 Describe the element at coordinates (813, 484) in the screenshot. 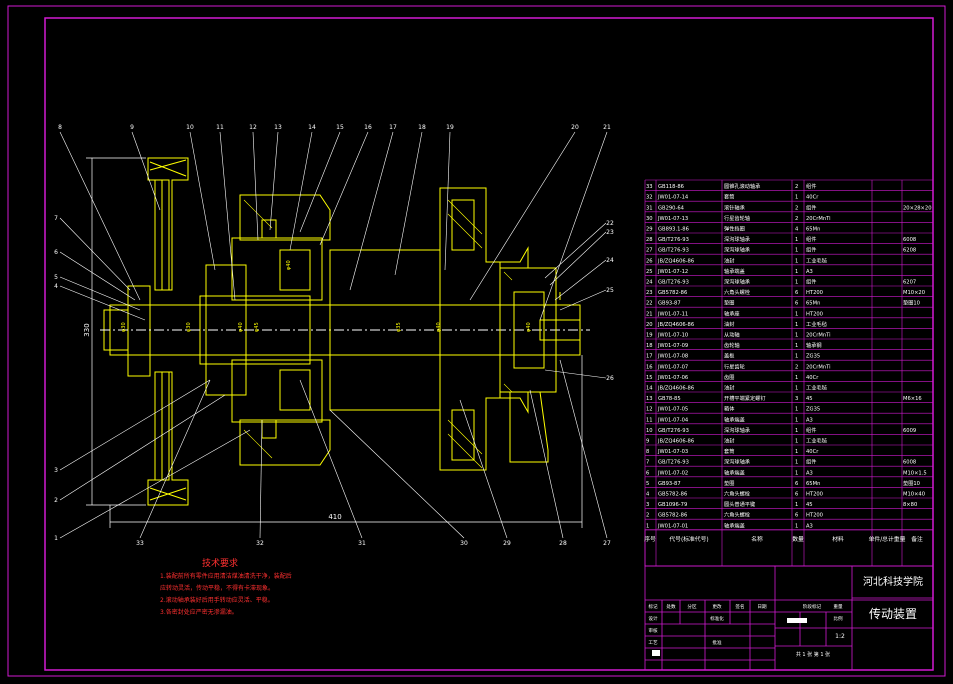

I see `table-cell: 65Mn` at that location.